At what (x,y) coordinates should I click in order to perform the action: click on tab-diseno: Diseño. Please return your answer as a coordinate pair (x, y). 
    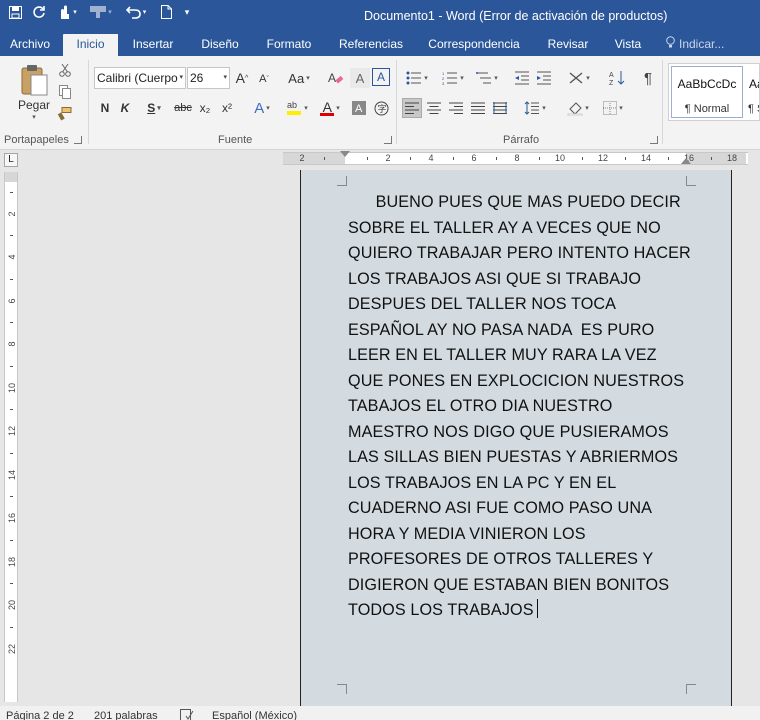
    Looking at the image, I should click on (220, 45).